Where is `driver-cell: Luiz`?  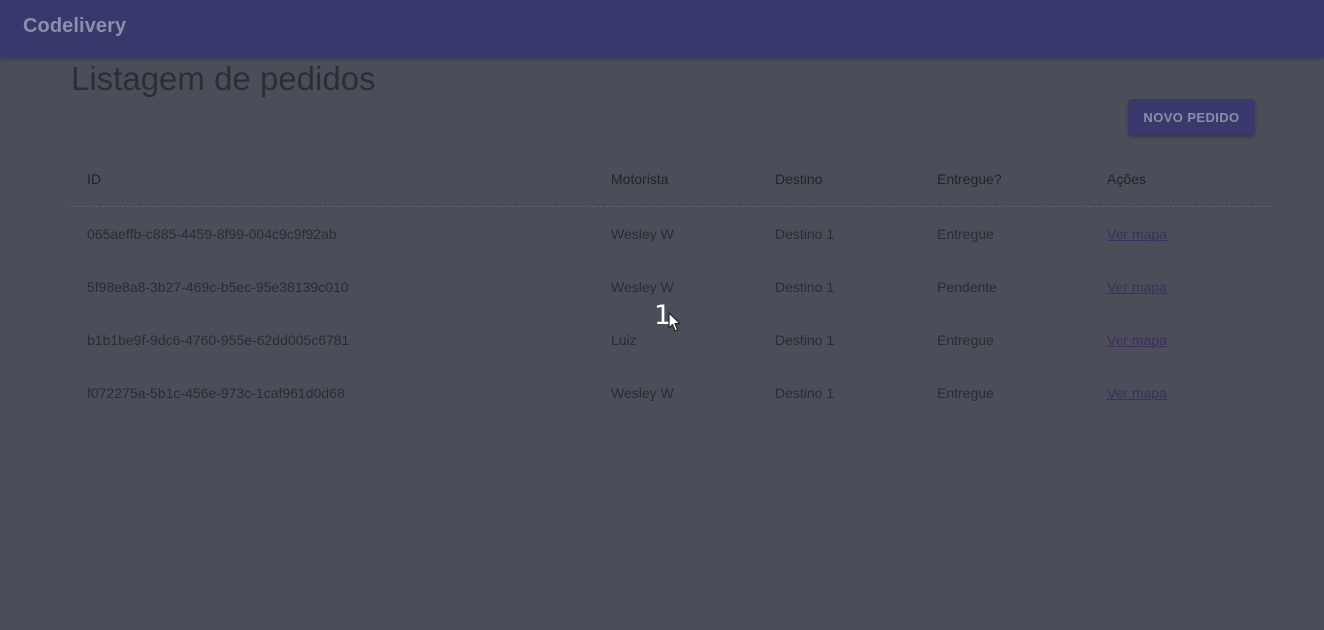 driver-cell: Luiz is located at coordinates (624, 339).